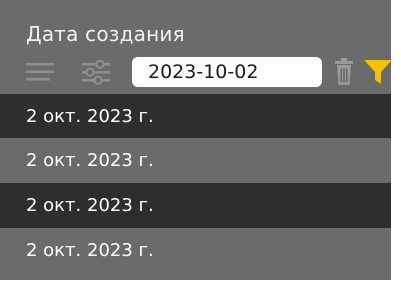 The width and height of the screenshot is (401, 286). I want to click on list-lines-icon, so click(40, 72).